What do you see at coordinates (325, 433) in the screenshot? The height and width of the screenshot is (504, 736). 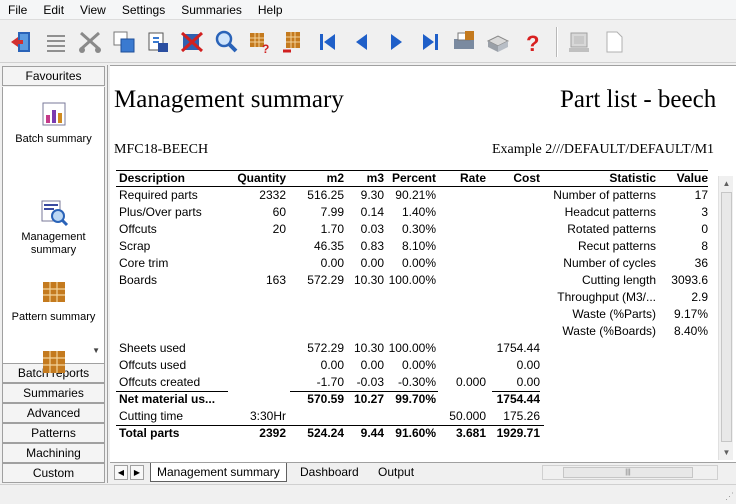 I see `cell-m2: 524.24` at bounding box center [325, 433].